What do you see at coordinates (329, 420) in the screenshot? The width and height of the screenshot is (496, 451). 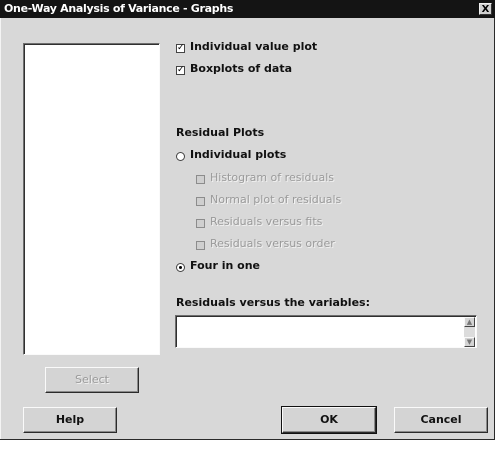 I see `ok-button: OK` at bounding box center [329, 420].